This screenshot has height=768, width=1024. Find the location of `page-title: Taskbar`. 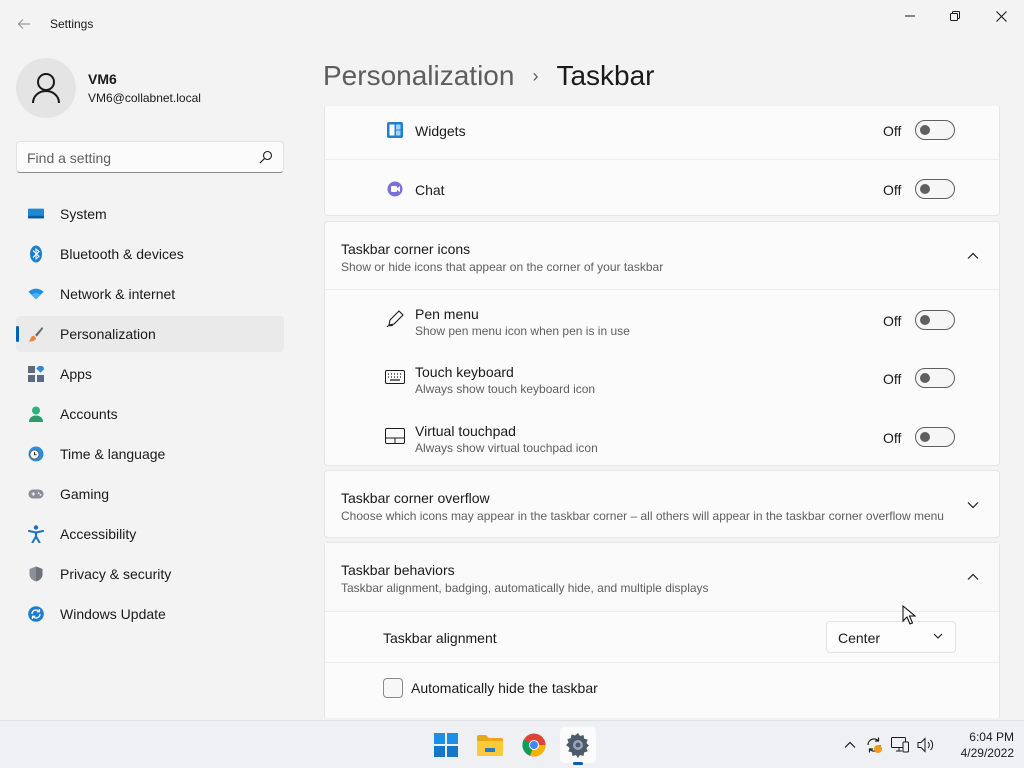

page-title: Taskbar is located at coordinates (605, 75).